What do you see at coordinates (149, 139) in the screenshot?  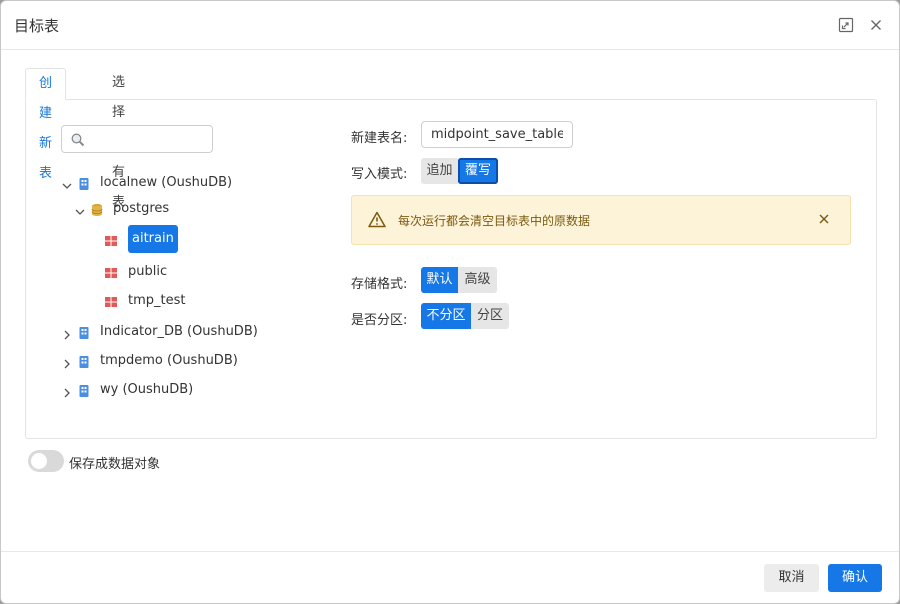 I see `search-input` at bounding box center [149, 139].